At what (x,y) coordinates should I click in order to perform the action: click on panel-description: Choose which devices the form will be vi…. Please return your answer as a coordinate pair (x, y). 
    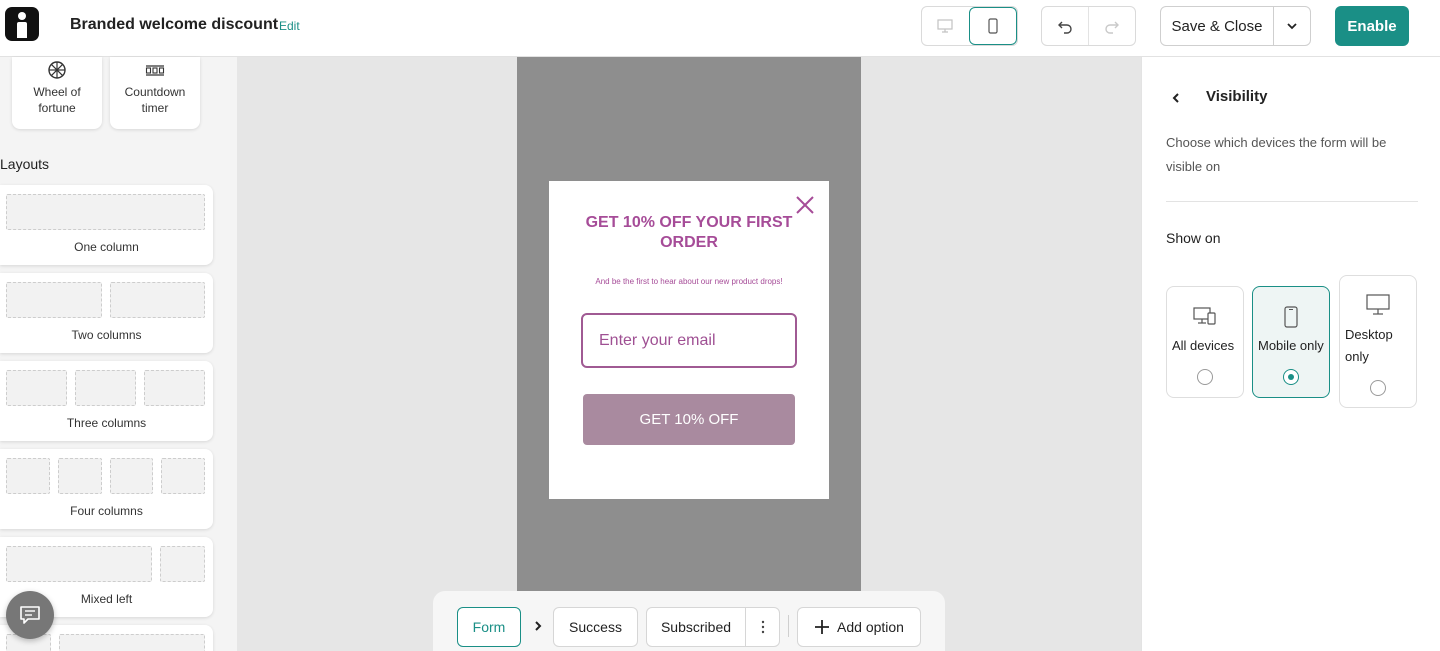
    Looking at the image, I should click on (1276, 154).